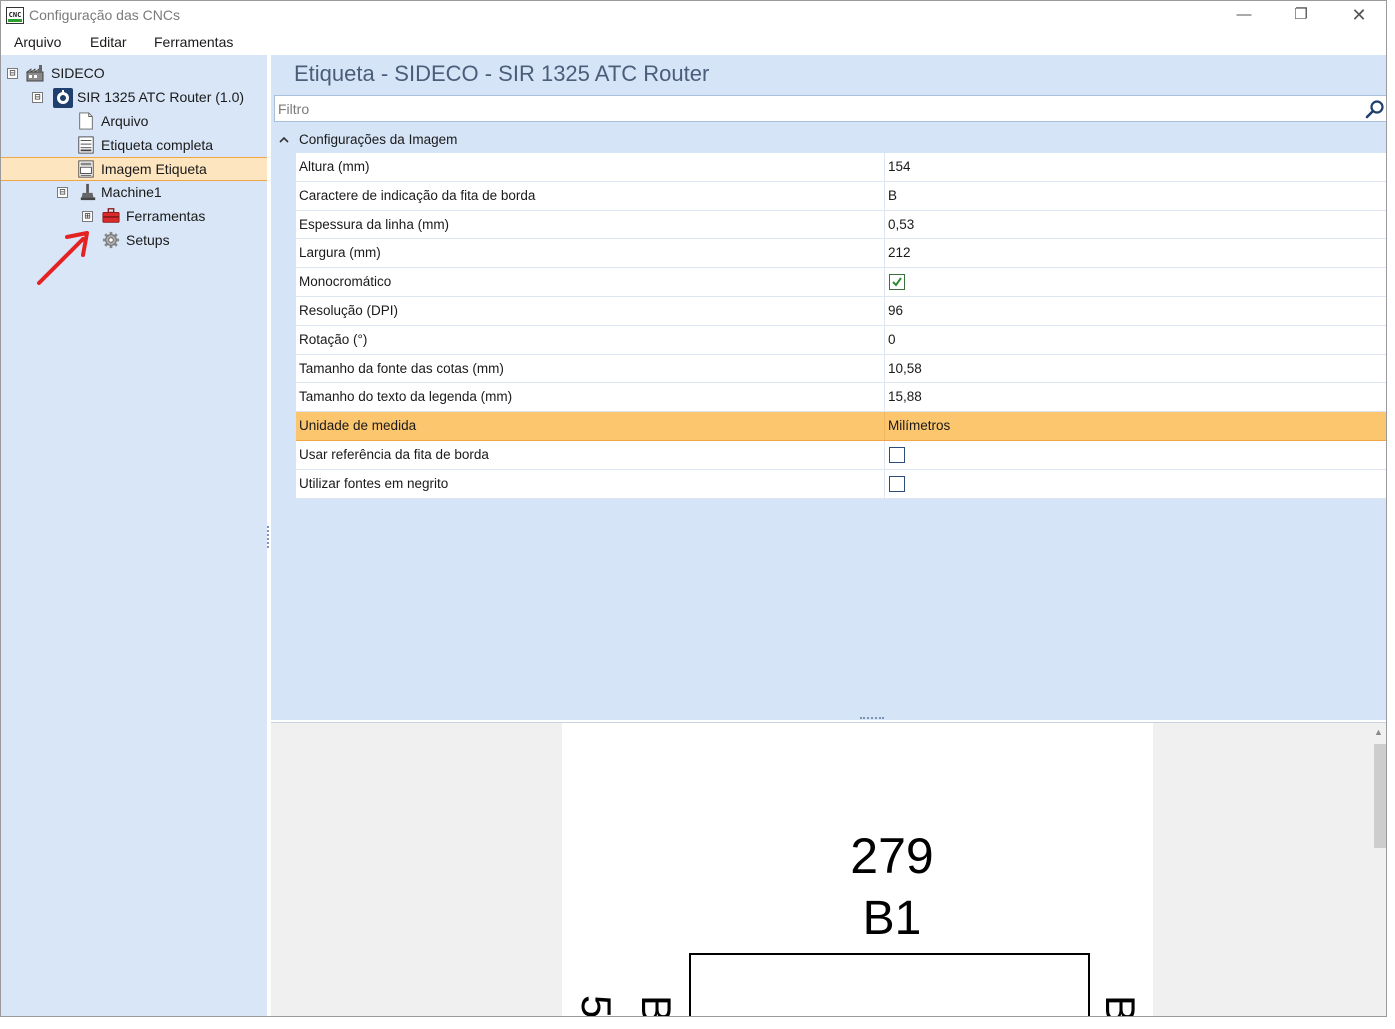  I want to click on cnc-icon, so click(63, 98).